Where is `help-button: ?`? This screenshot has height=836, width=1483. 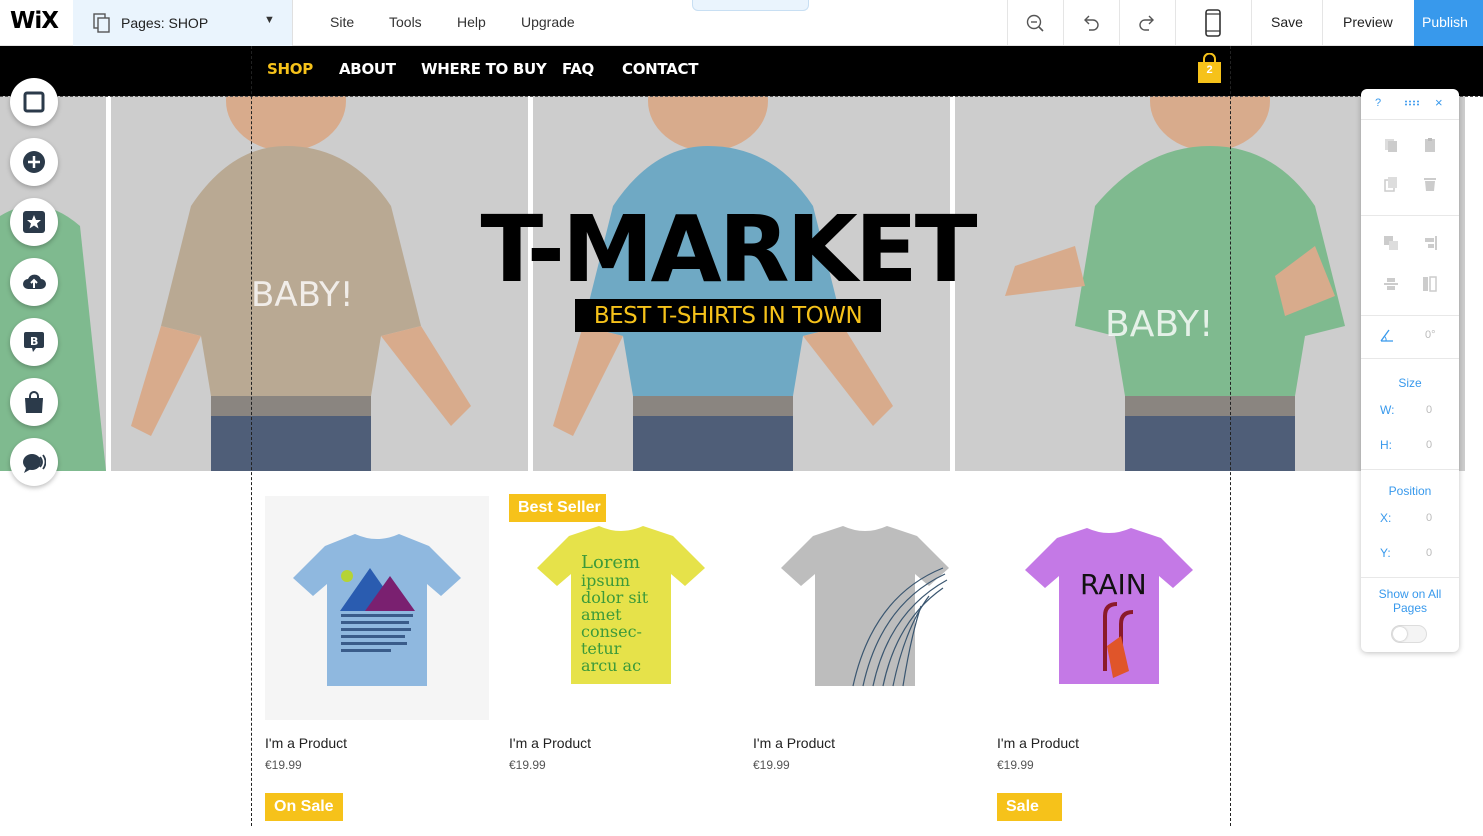
help-button: ? is located at coordinates (1378, 103).